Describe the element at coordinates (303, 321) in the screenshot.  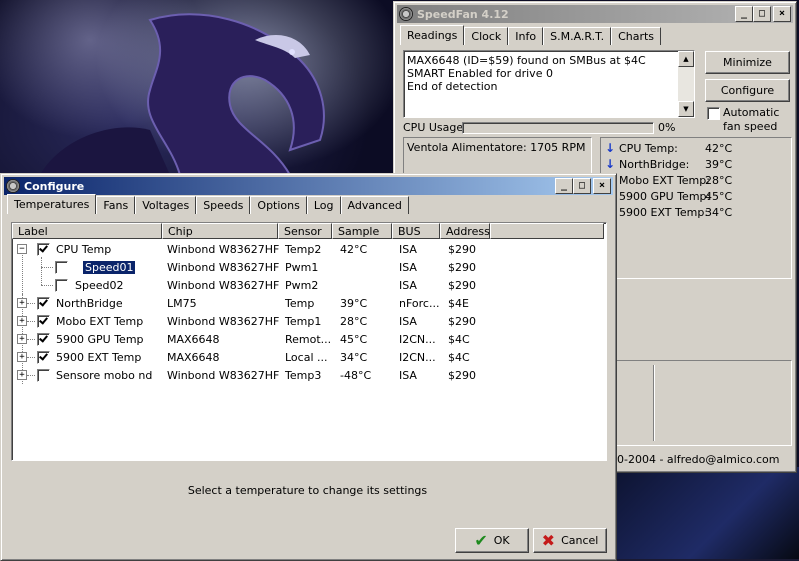
I see `row-sensor: Temp1` at that location.